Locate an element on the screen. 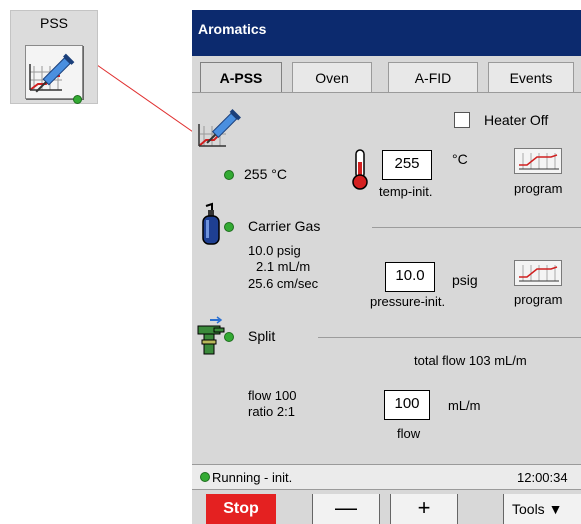 The height and width of the screenshot is (524, 581). pressure-program-button is located at coordinates (538, 273).